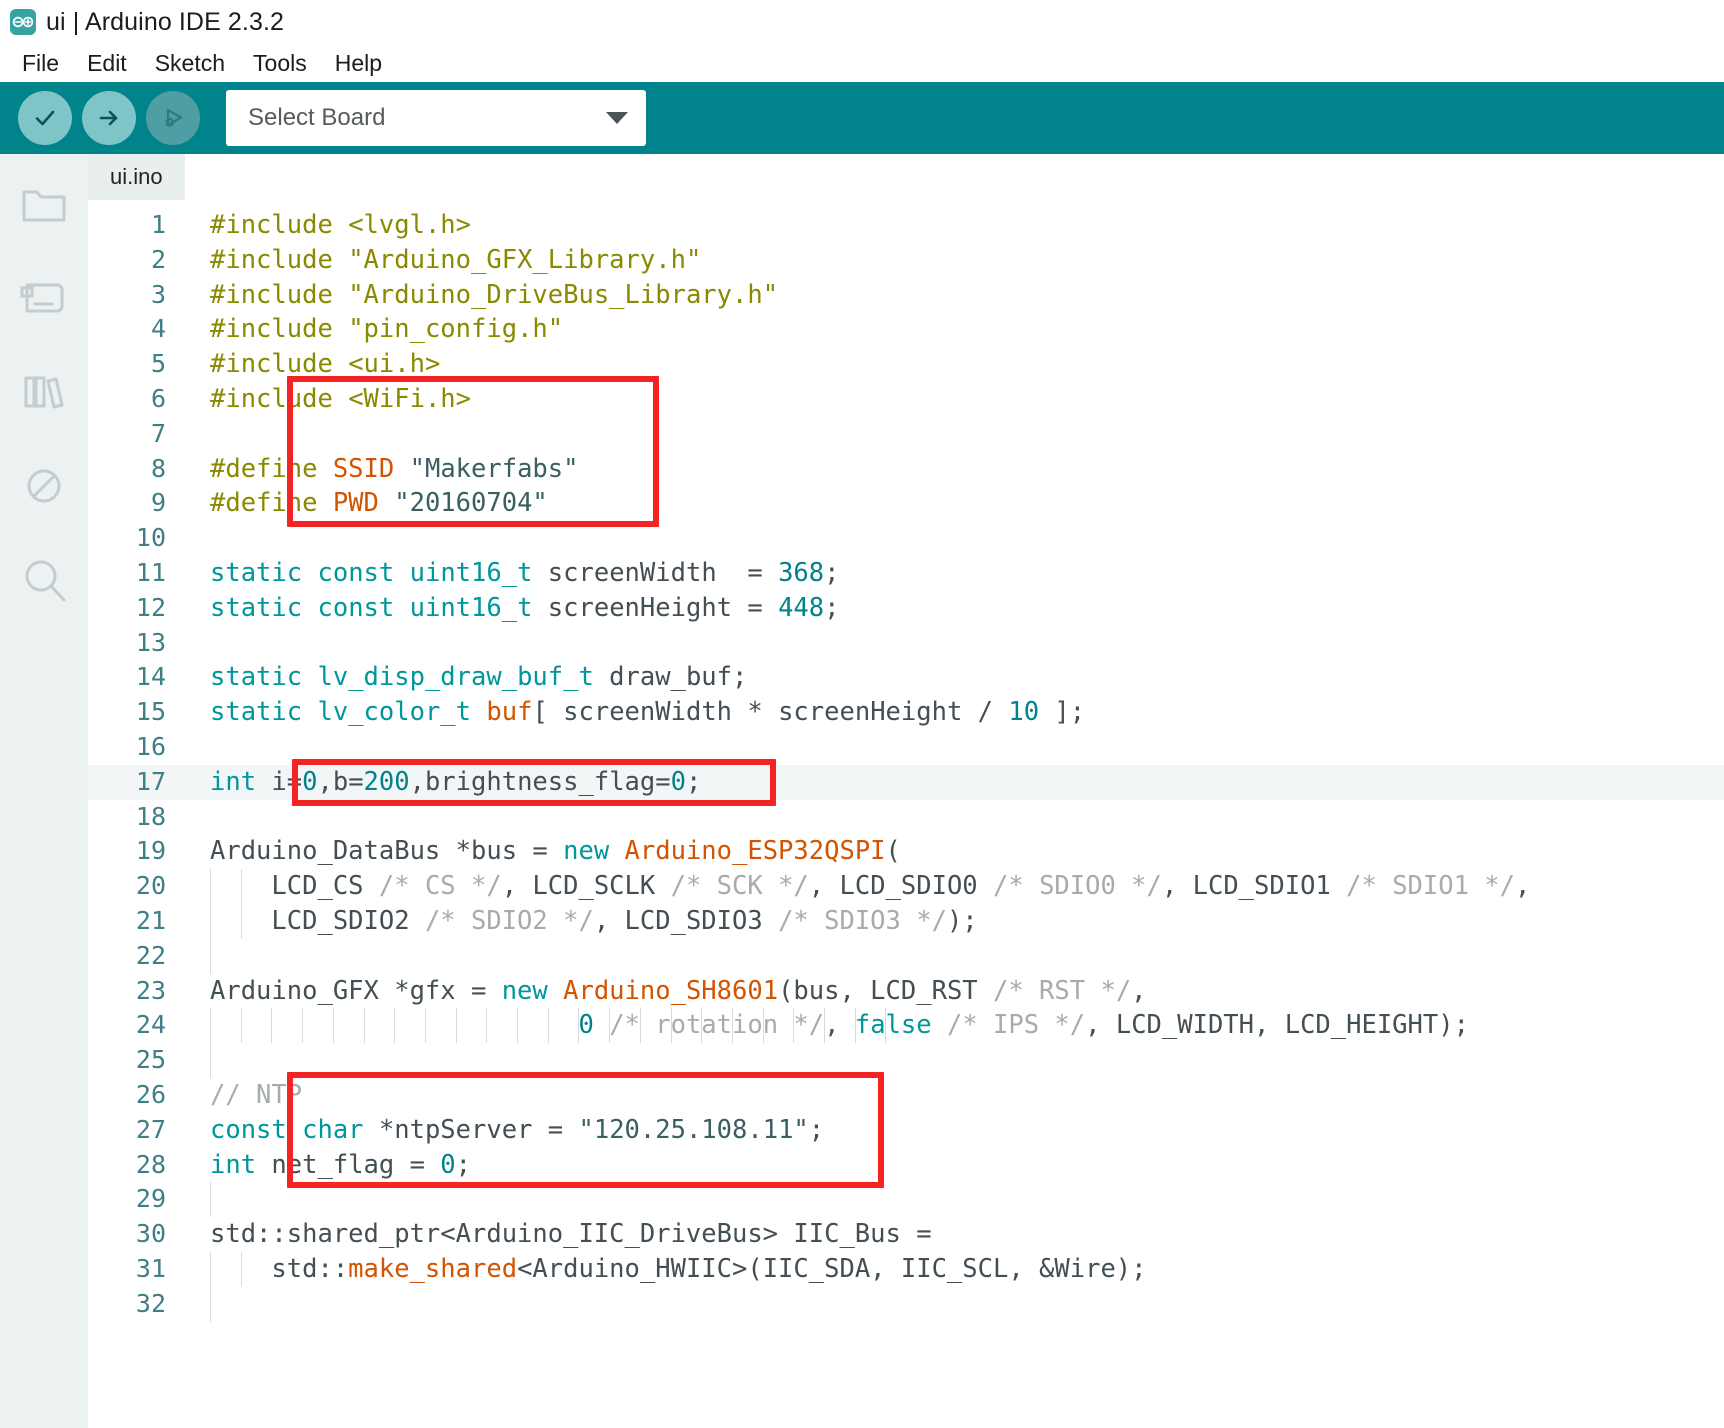  What do you see at coordinates (655, 607) in the screenshot?
I see `code-token: screenHeight =` at bounding box center [655, 607].